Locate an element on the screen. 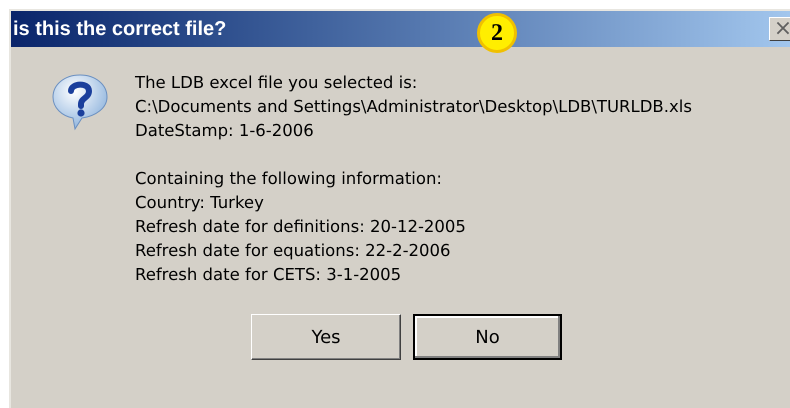  message-line: C:\Documents and Settings\Administrator\Desktop\LDB\TURLDB.xls is located at coordinates (413, 107).